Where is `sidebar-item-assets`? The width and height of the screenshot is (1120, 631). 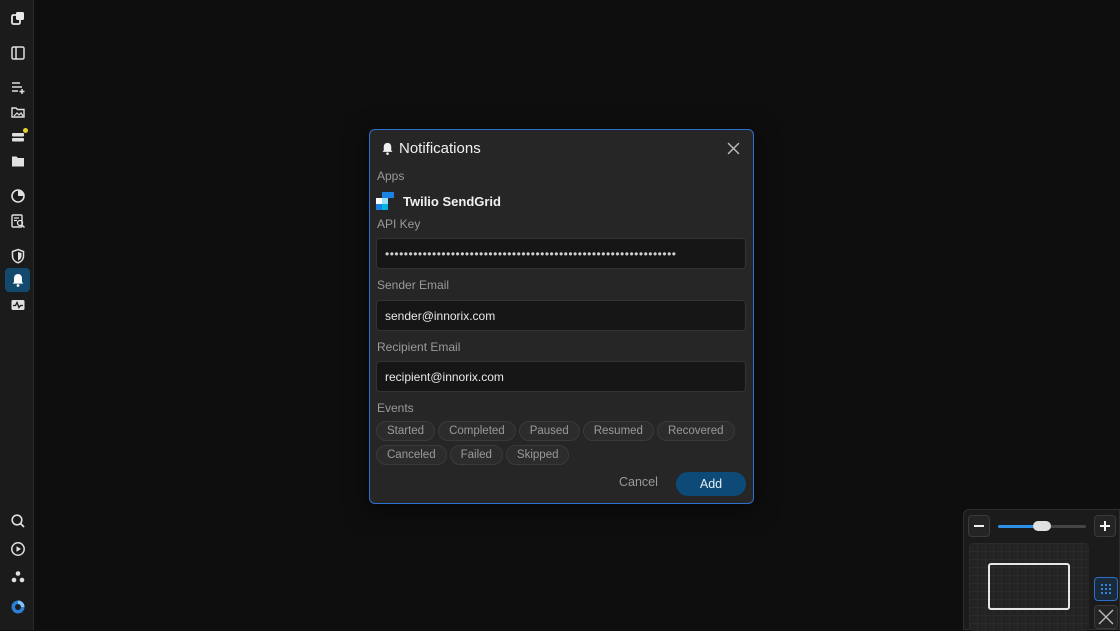 sidebar-item-assets is located at coordinates (17, 112).